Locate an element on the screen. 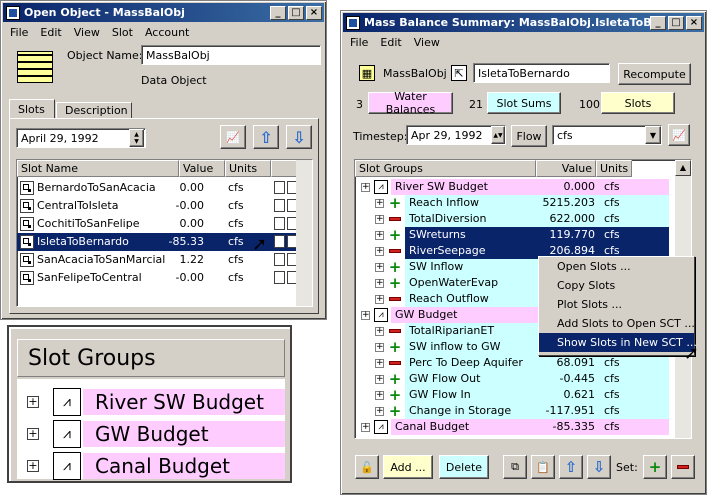  scroll-up-button: ▲ is located at coordinates (683, 168).